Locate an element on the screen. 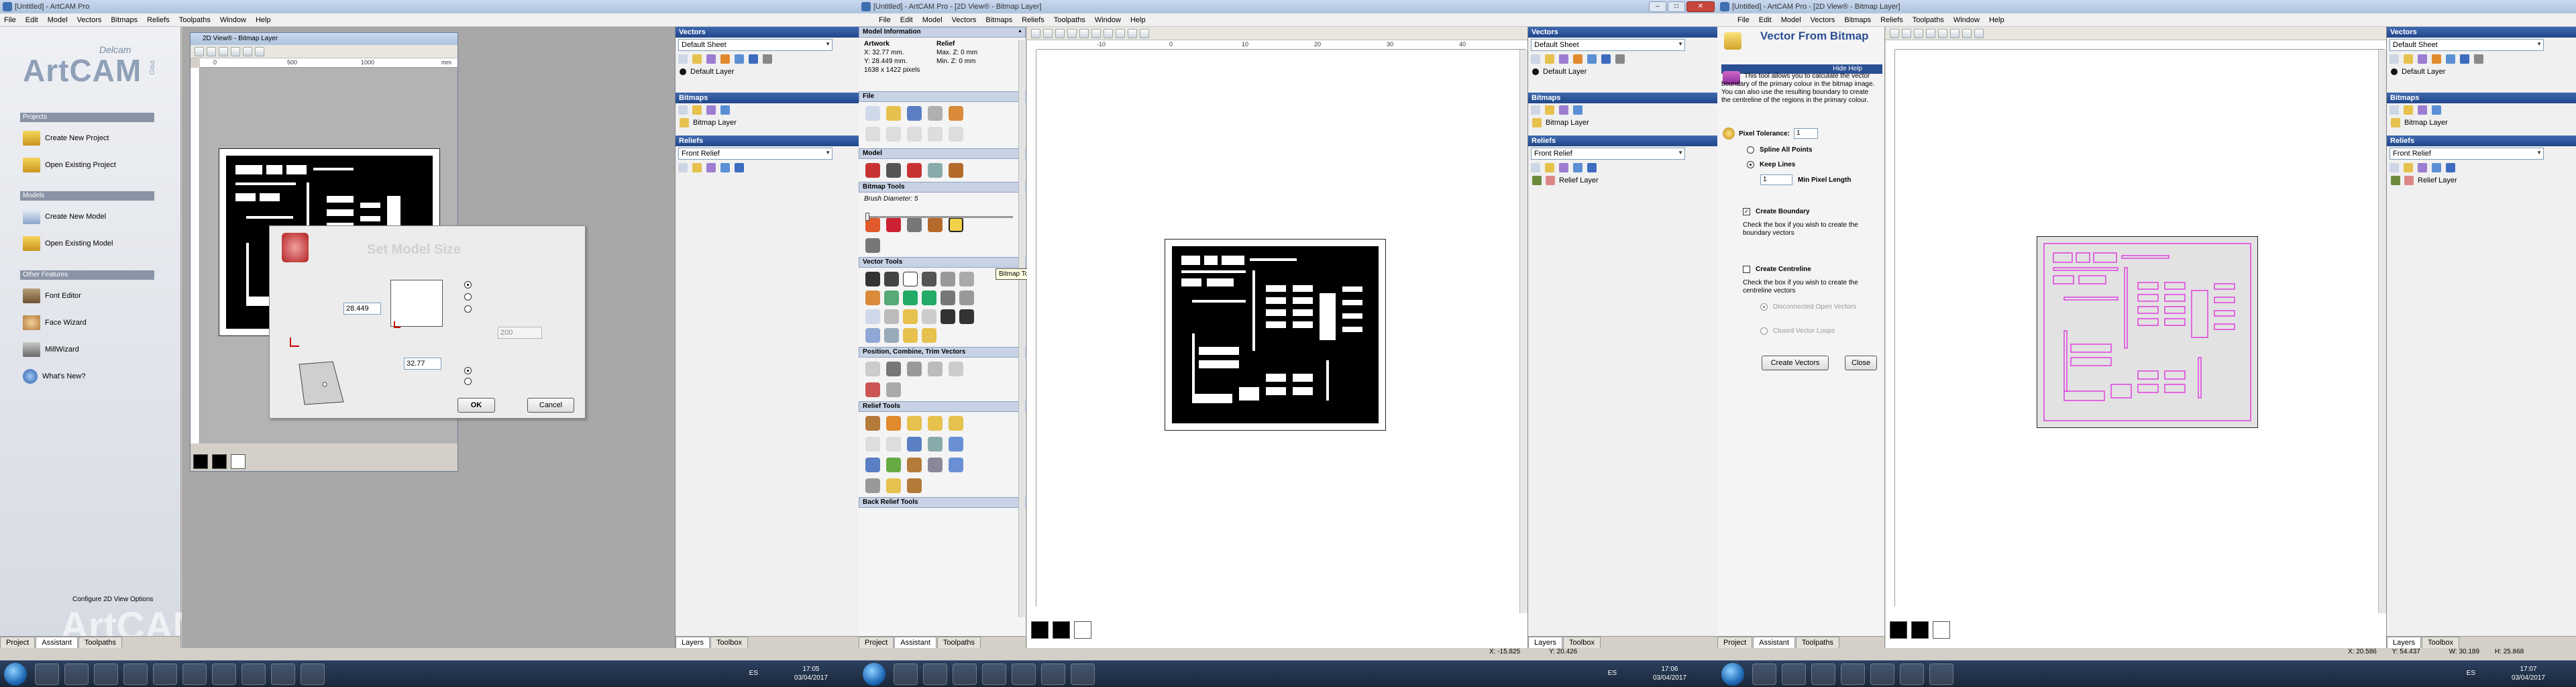 The image size is (2576, 687). combine-icon is located at coordinates (956, 369).